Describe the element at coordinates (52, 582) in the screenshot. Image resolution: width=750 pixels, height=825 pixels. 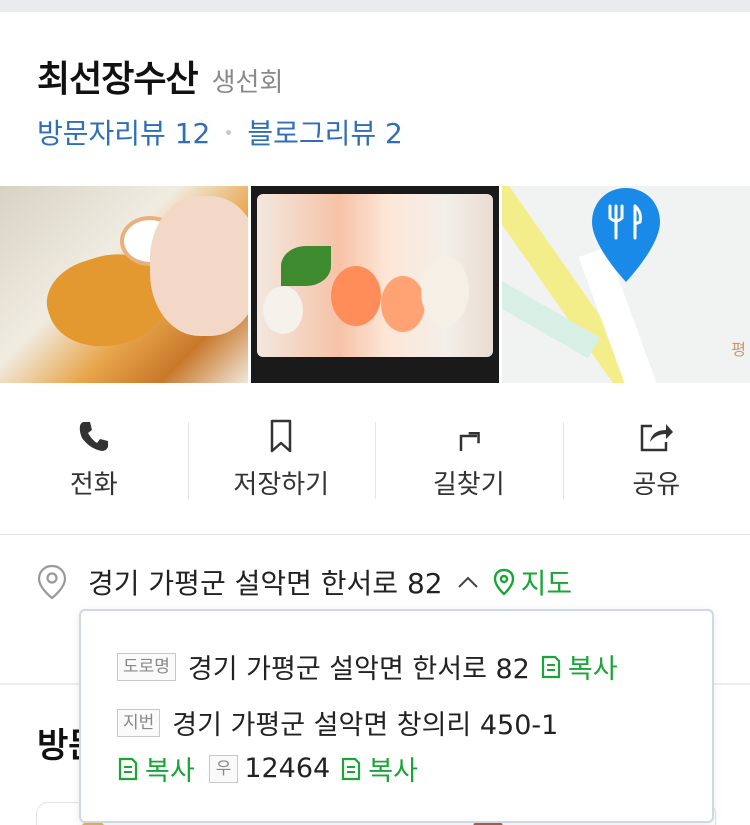
I see `location-pin-icon` at that location.